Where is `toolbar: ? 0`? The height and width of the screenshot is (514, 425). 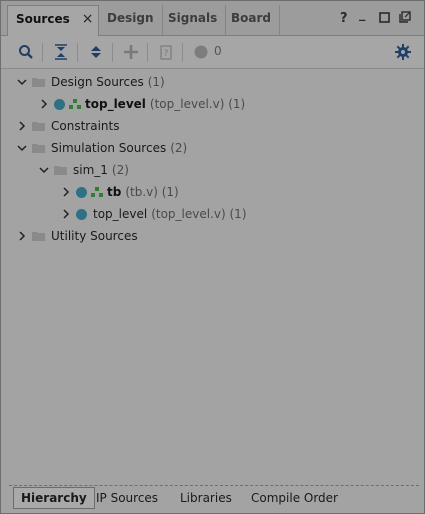 toolbar: ? 0 is located at coordinates (212, 52).